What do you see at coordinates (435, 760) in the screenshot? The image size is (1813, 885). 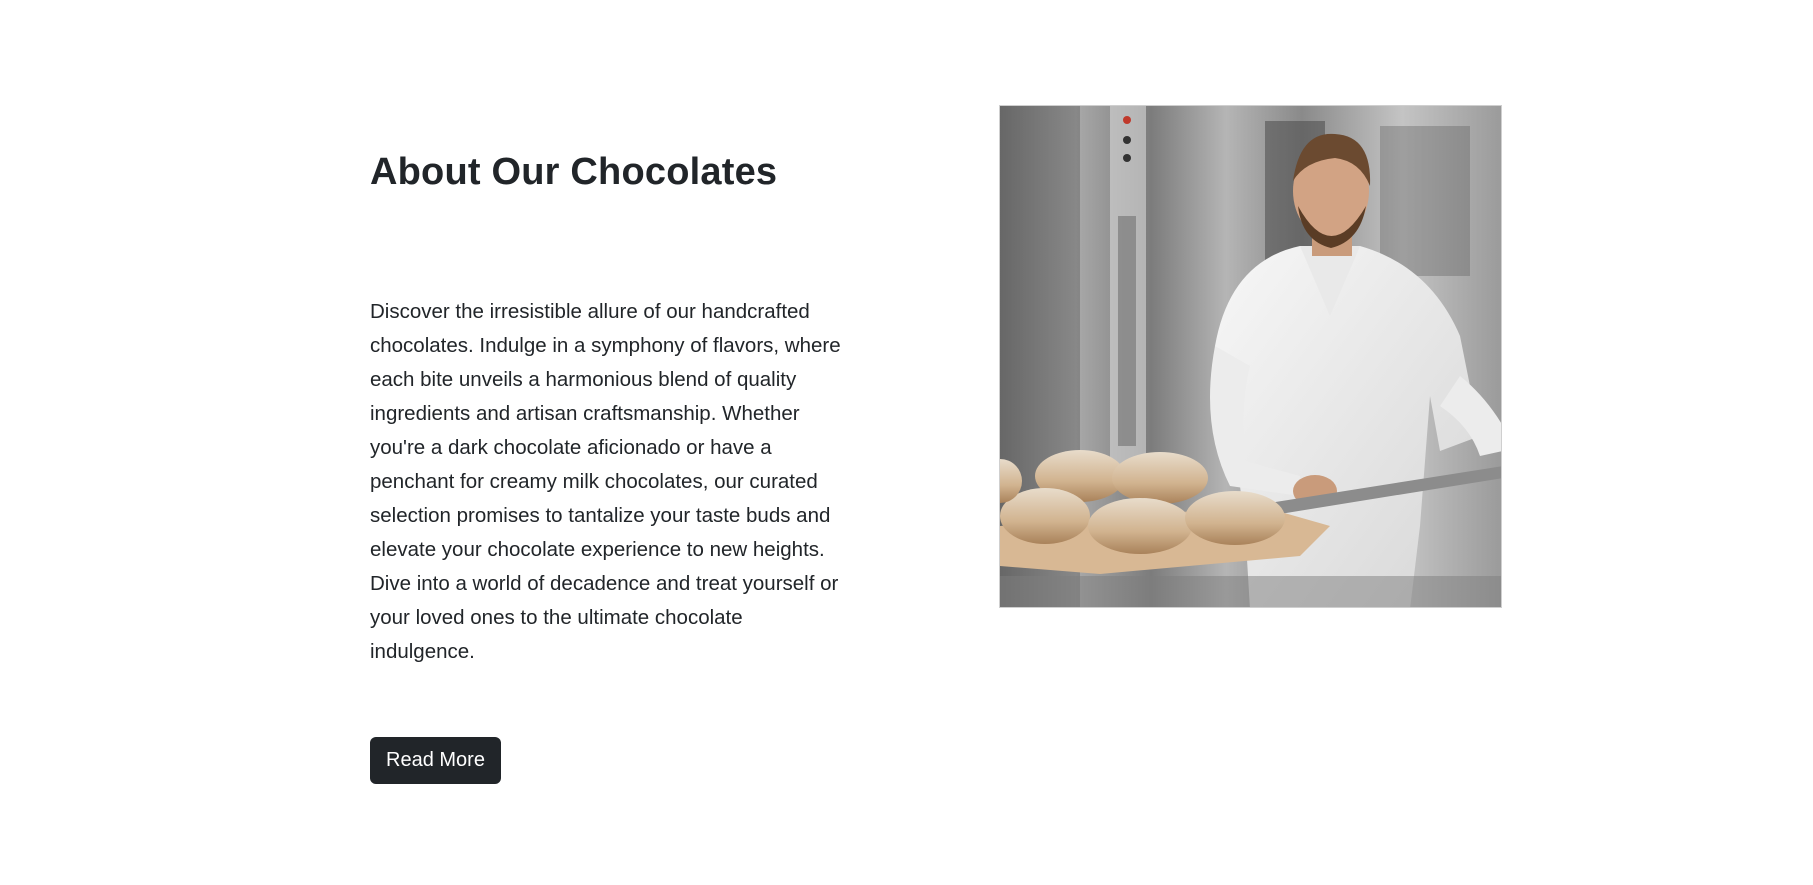 I see `read-more-button: Read More` at bounding box center [435, 760].